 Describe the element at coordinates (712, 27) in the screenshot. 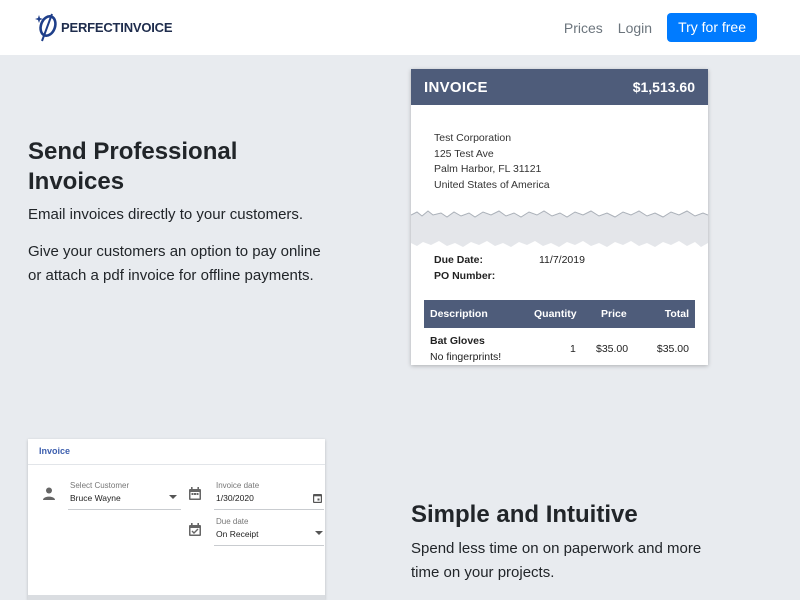

I see `try-for-free-button: Try for free` at that location.